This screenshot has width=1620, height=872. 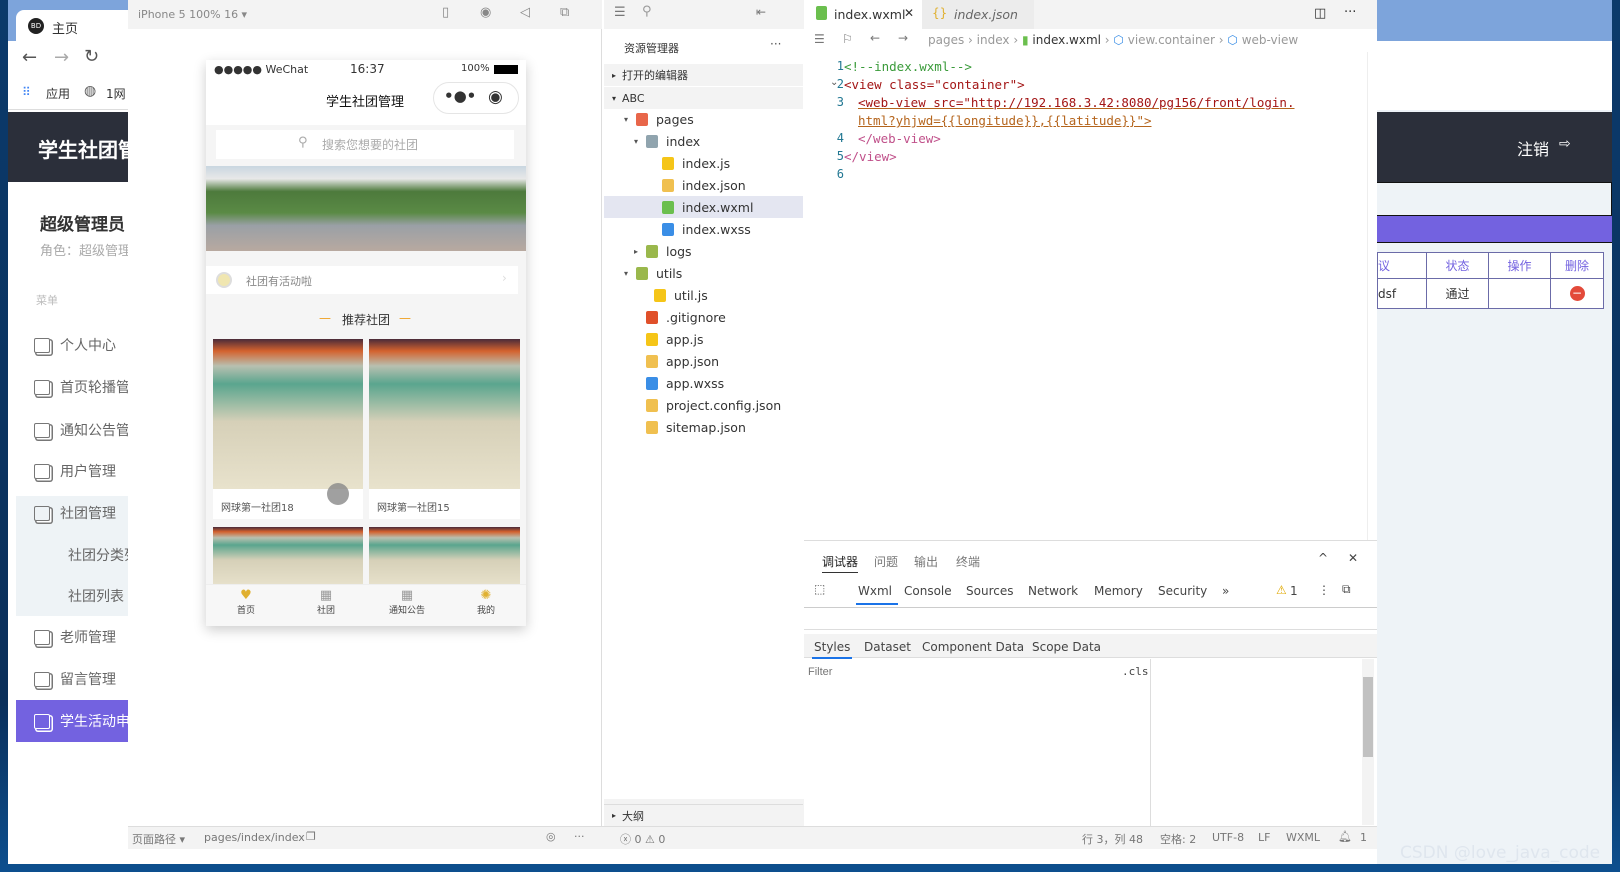 I want to click on devtools-tab: Security, so click(x=1182, y=591).